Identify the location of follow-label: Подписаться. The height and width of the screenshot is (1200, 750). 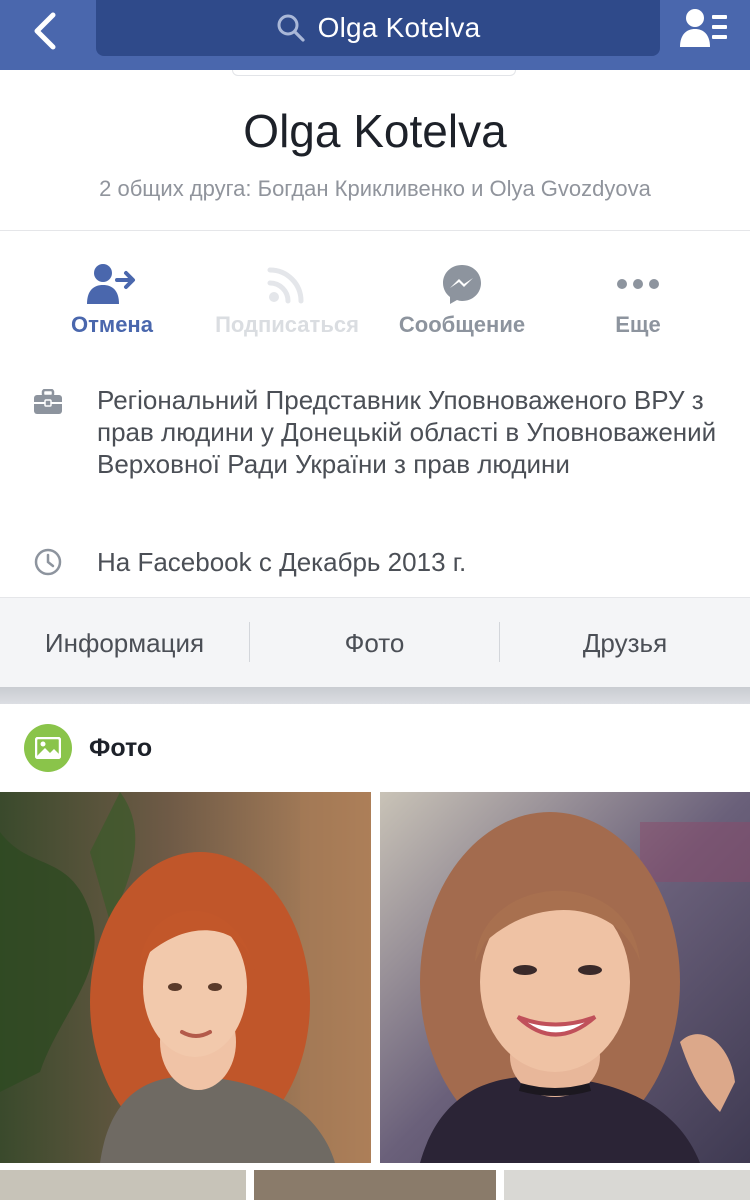
(287, 324).